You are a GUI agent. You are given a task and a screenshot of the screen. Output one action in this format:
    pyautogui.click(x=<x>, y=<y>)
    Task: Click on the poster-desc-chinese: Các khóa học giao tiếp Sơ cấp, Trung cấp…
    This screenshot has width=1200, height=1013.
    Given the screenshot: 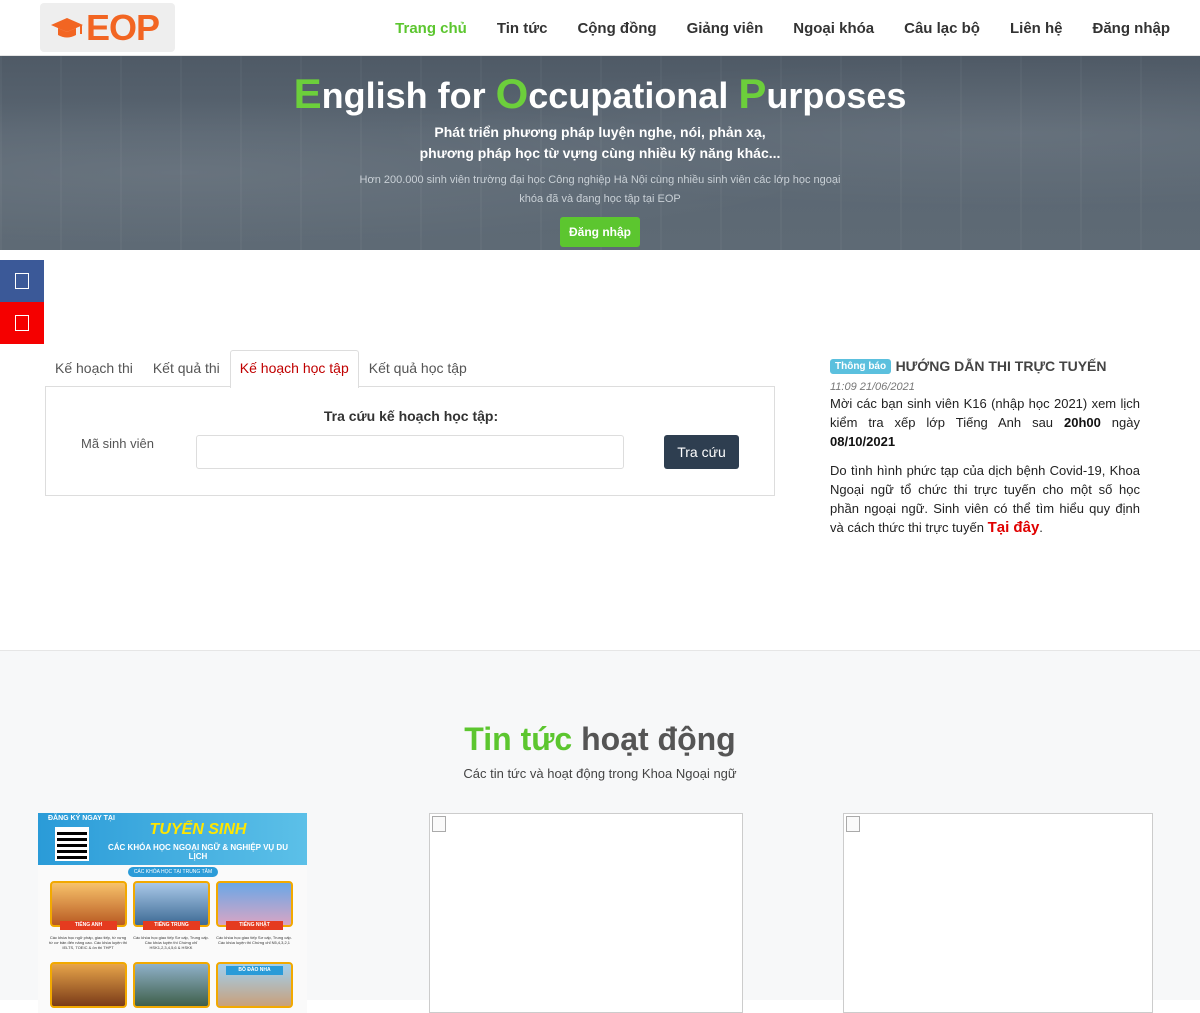 What is the action you would take?
    pyautogui.click(x=171, y=942)
    